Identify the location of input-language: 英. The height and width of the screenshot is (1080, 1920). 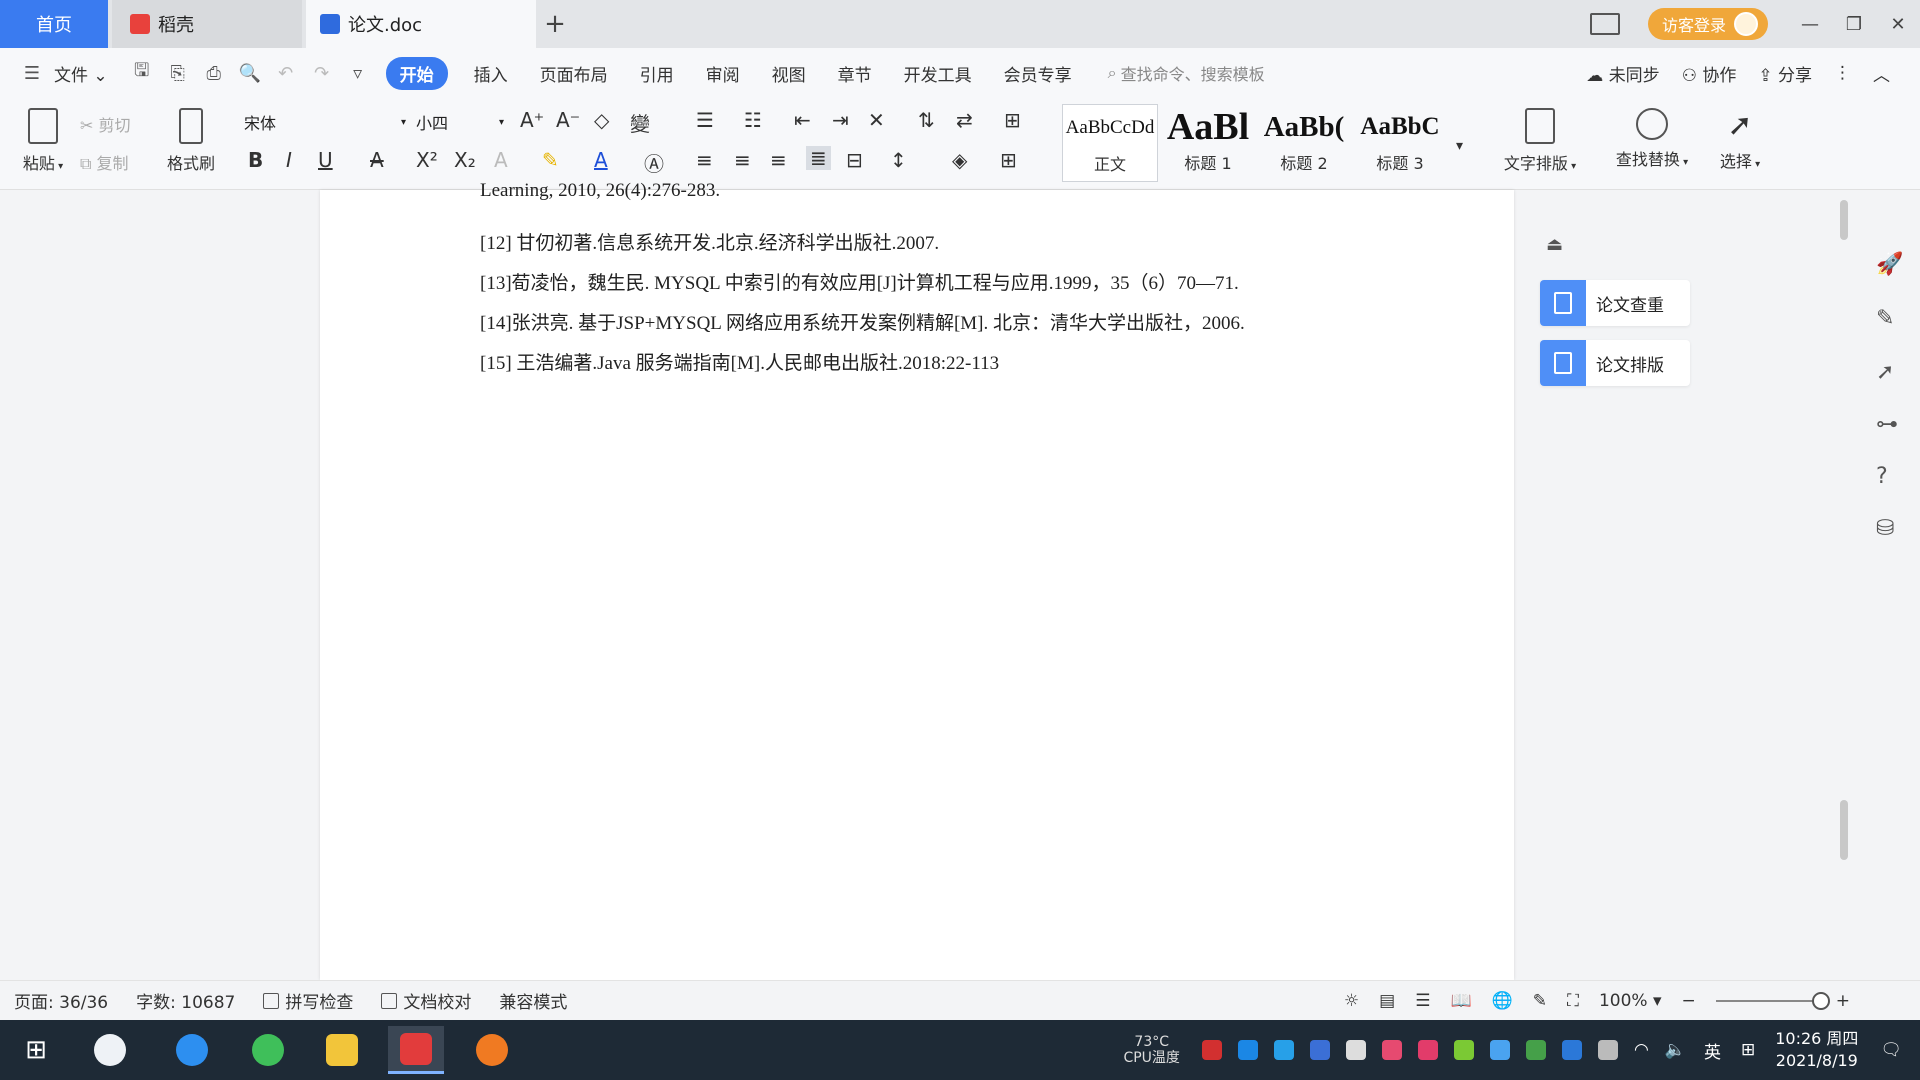
(1712, 1050).